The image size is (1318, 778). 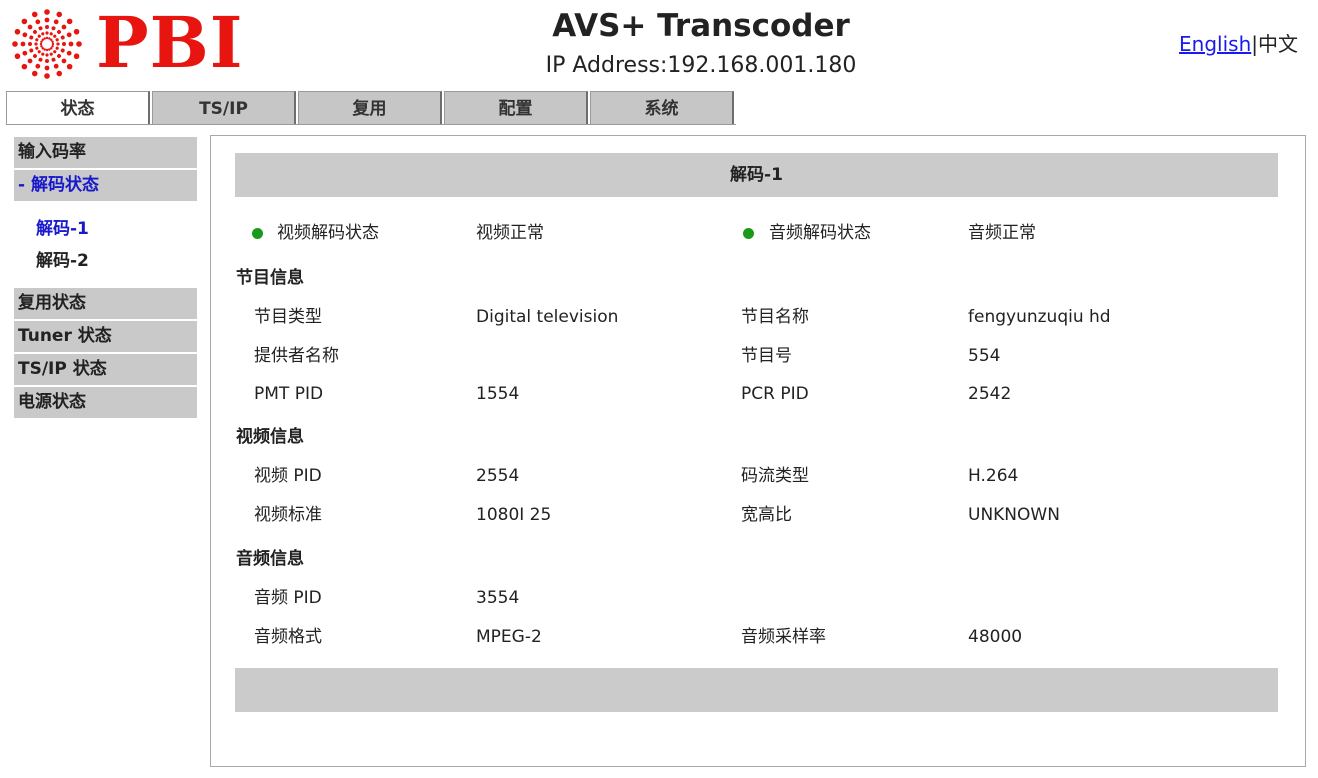 What do you see at coordinates (105, 261) in the screenshot?
I see `sidebar-sub-decode-2: 解码-2` at bounding box center [105, 261].